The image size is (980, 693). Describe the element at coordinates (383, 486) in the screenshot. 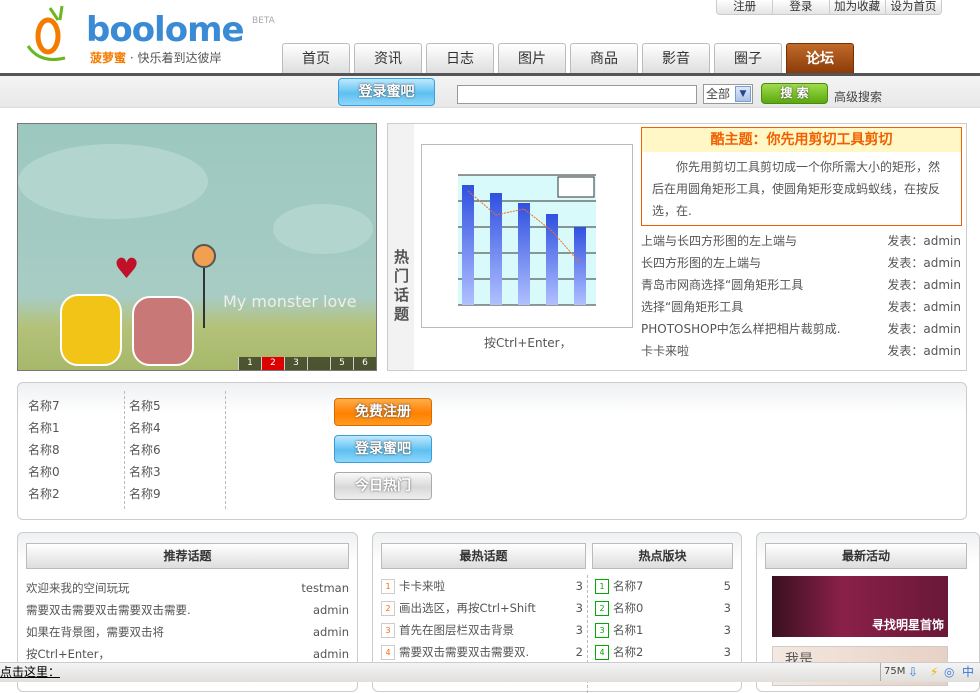

I see `today-hot-button: 今日热门` at that location.